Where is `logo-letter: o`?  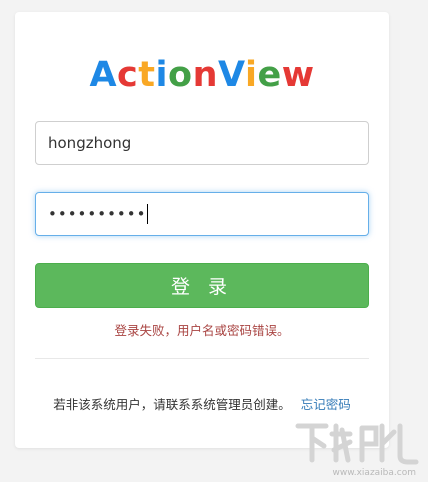
logo-letter: o is located at coordinates (180, 75).